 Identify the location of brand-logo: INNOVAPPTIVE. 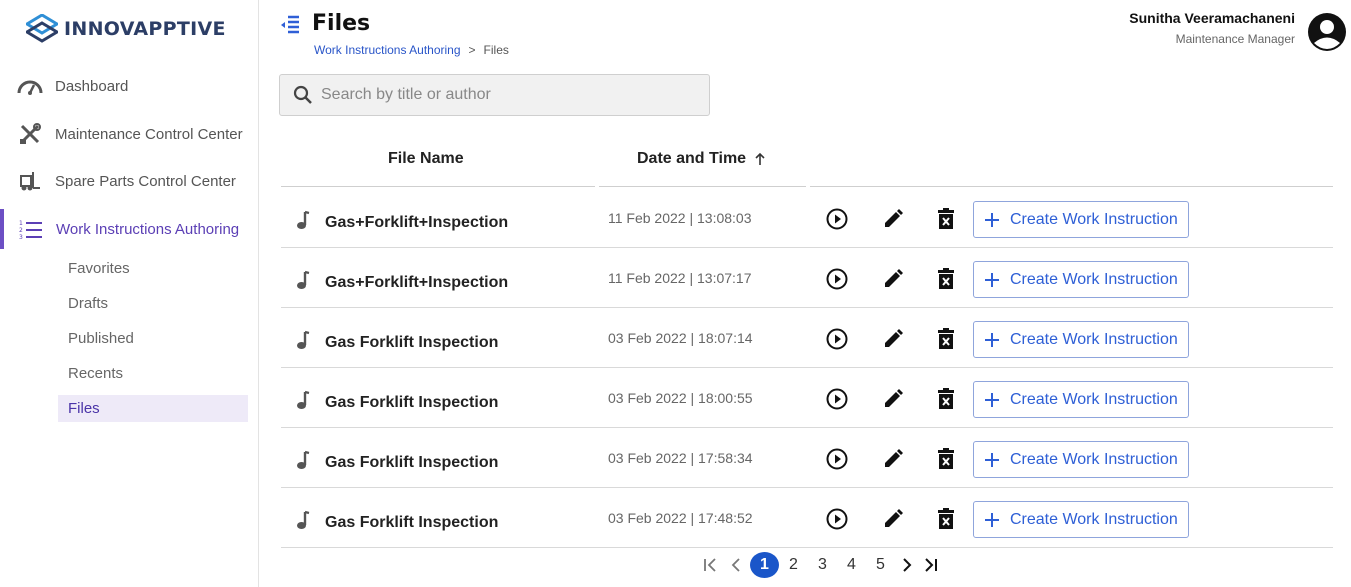
(126, 29).